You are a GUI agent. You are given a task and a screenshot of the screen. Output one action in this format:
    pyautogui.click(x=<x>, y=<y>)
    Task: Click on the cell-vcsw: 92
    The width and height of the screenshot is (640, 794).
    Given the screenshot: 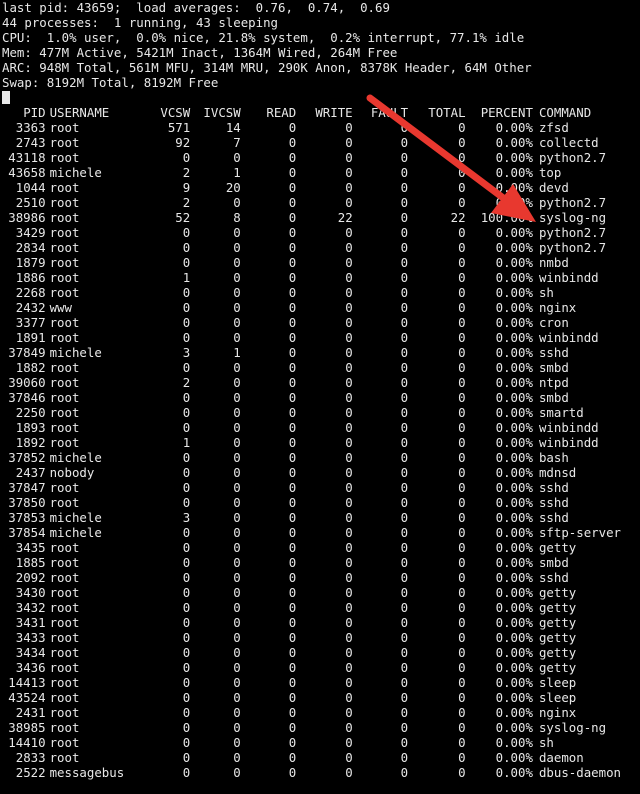 What is the action you would take?
    pyautogui.click(x=183, y=142)
    